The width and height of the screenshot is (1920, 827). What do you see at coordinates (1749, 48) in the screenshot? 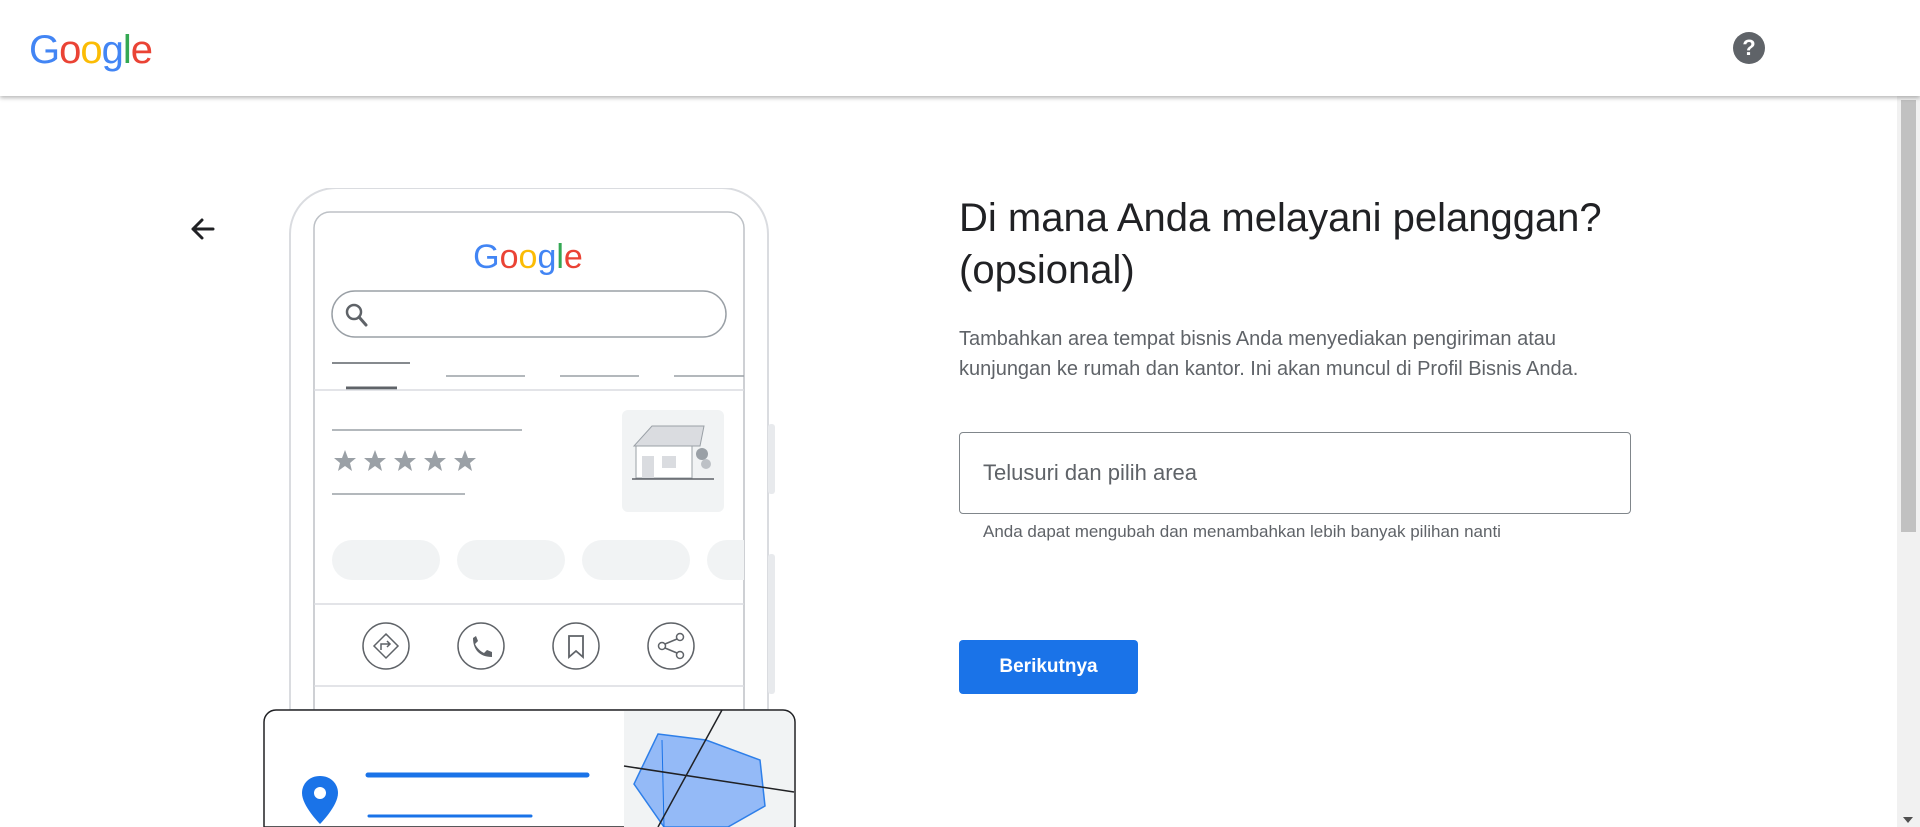
I see `help-icon: ?` at bounding box center [1749, 48].